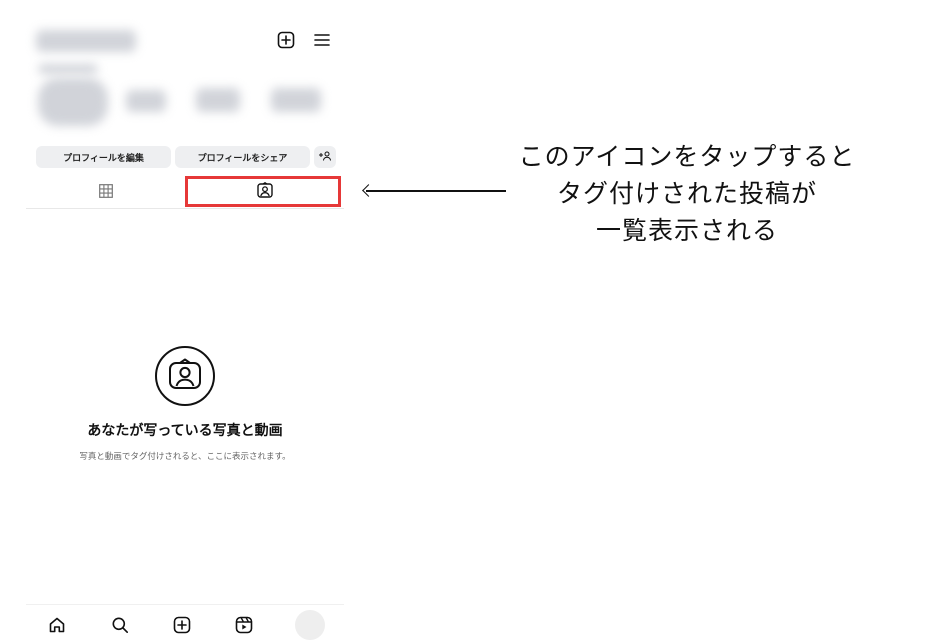  What do you see at coordinates (304, 40) in the screenshot?
I see `header-actions` at bounding box center [304, 40].